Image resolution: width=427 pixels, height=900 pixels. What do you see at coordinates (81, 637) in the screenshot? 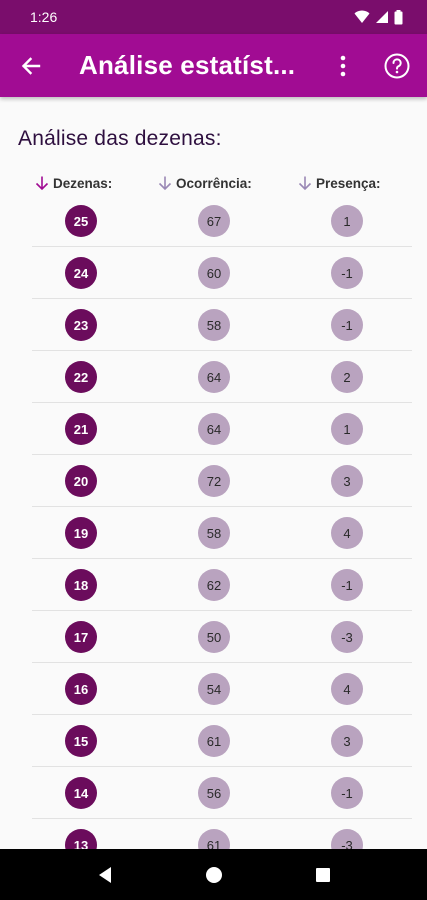
I see `dezena-ball: 17` at bounding box center [81, 637].